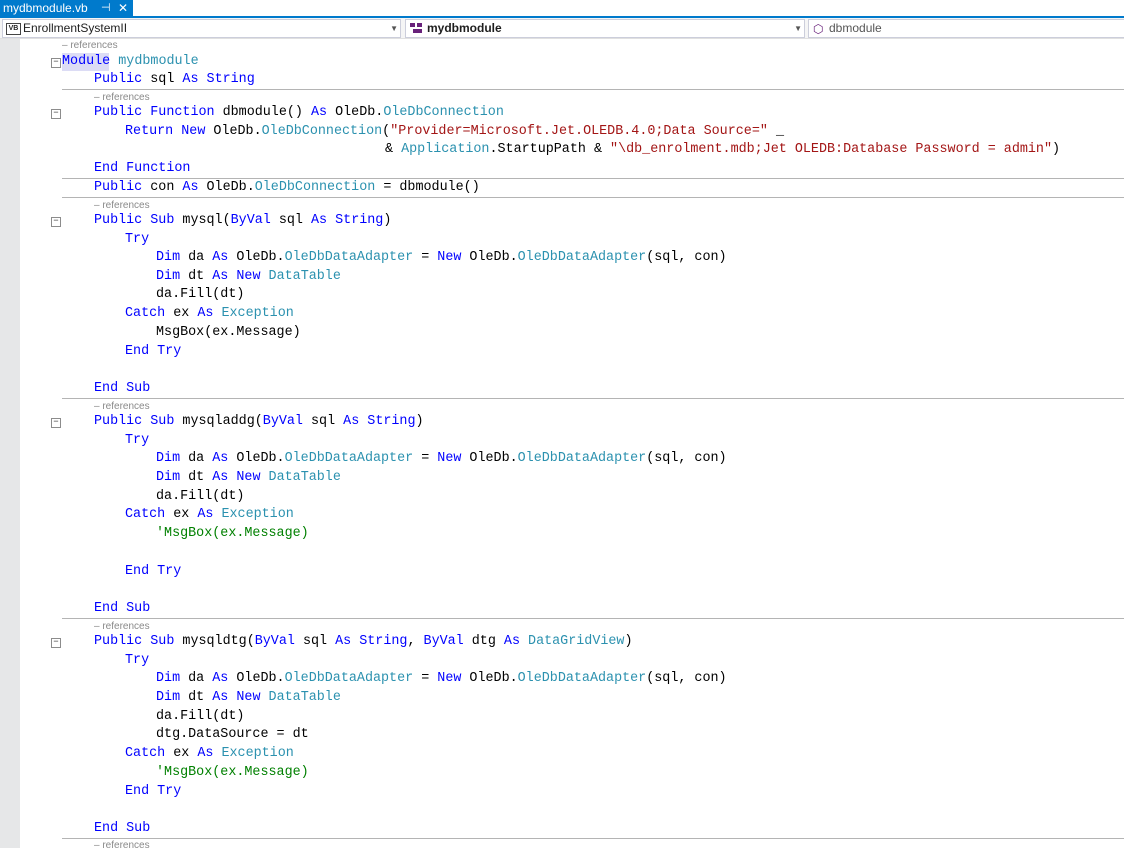 This screenshot has height=852, width=1124. I want to click on method-icon: ⬡, so click(818, 29).